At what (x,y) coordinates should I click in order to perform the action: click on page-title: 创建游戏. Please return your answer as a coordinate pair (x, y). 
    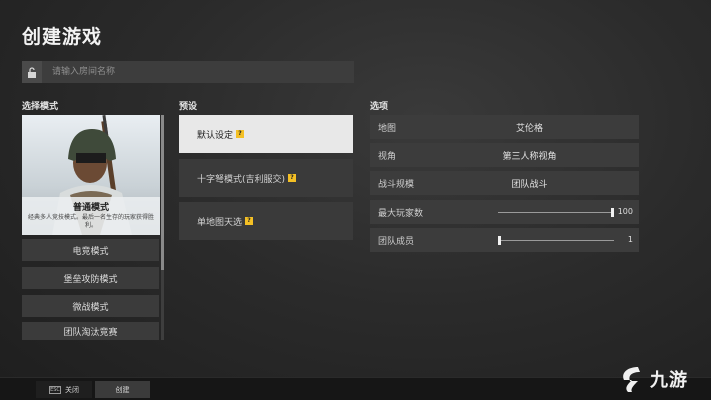
    Looking at the image, I should click on (62, 37).